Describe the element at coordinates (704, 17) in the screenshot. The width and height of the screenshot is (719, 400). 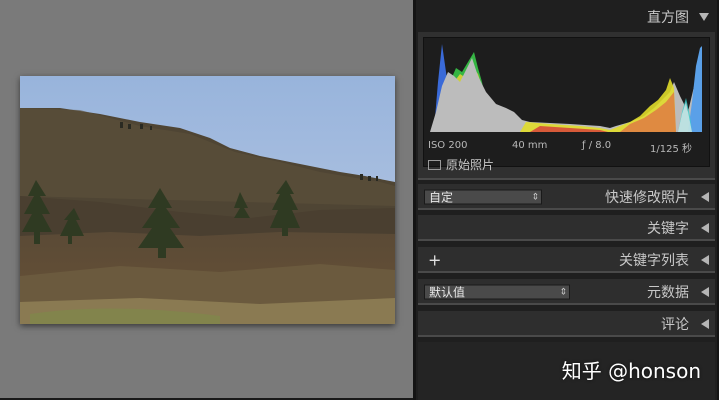
I see `collapse-triangle-icon` at that location.